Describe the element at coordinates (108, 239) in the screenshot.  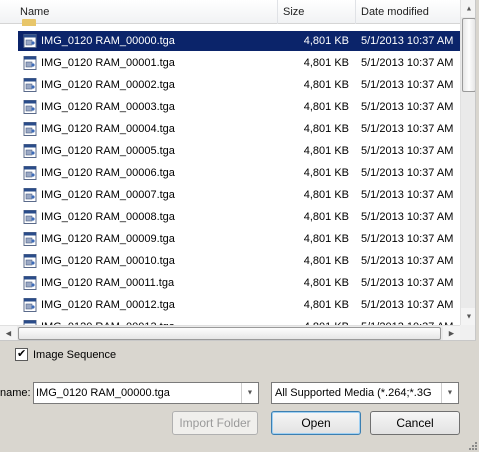
I see `file-name-cell: IMG_0120 RAM_00009.tga` at that location.